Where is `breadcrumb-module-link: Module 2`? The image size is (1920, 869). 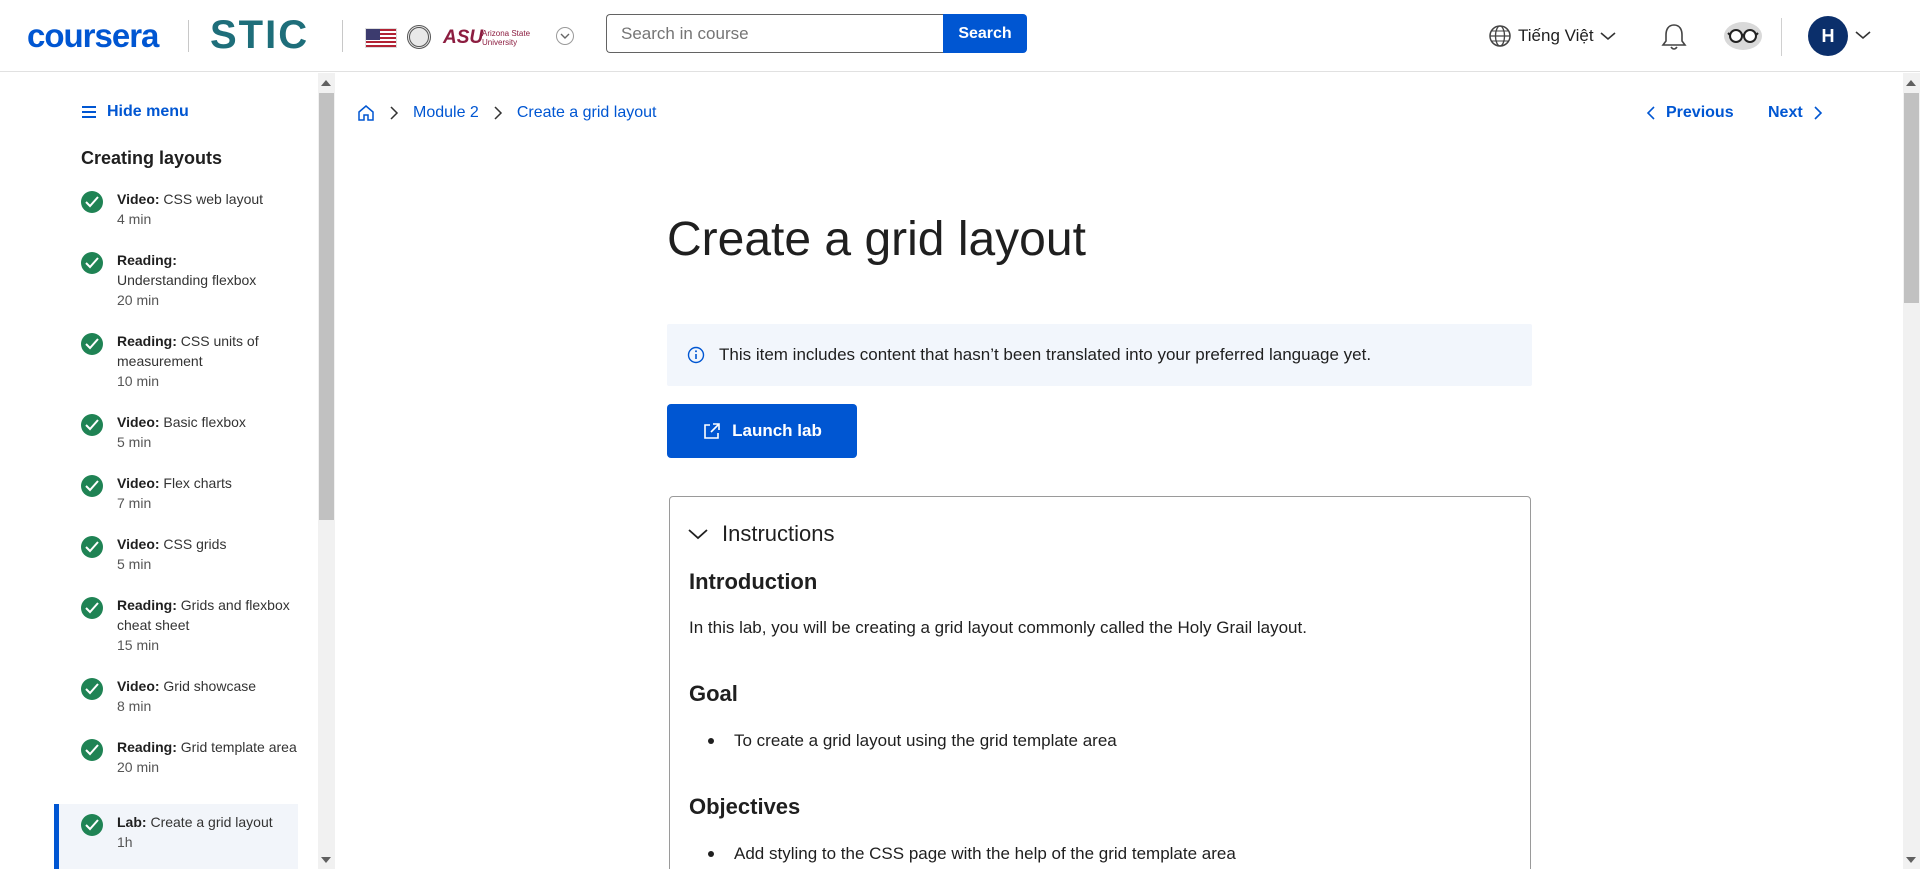
breadcrumb-module-link: Module 2 is located at coordinates (446, 113).